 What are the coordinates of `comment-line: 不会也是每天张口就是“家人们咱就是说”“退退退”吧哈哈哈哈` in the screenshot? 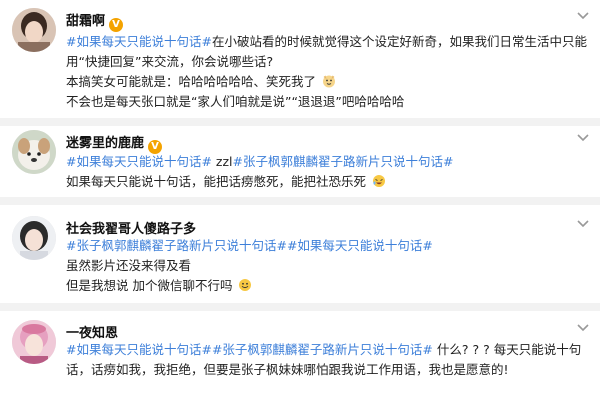 It's located at (327, 102).